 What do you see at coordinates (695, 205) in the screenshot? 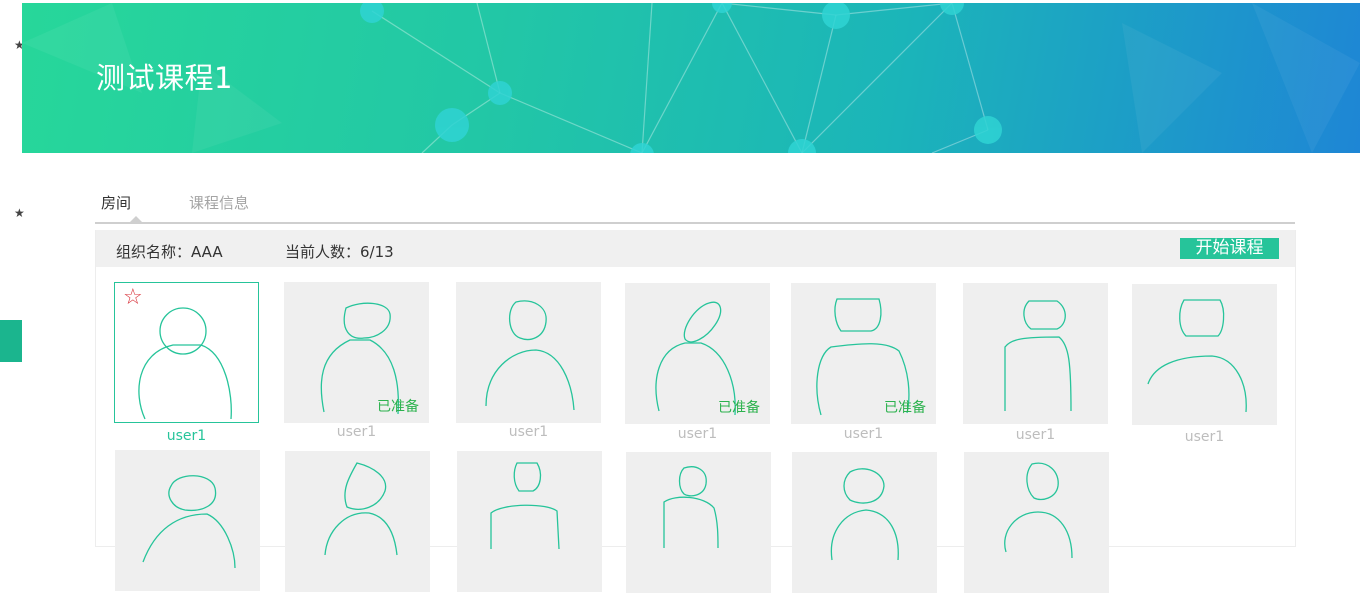
I see `tab-bar: 房间 课程信息` at bounding box center [695, 205].